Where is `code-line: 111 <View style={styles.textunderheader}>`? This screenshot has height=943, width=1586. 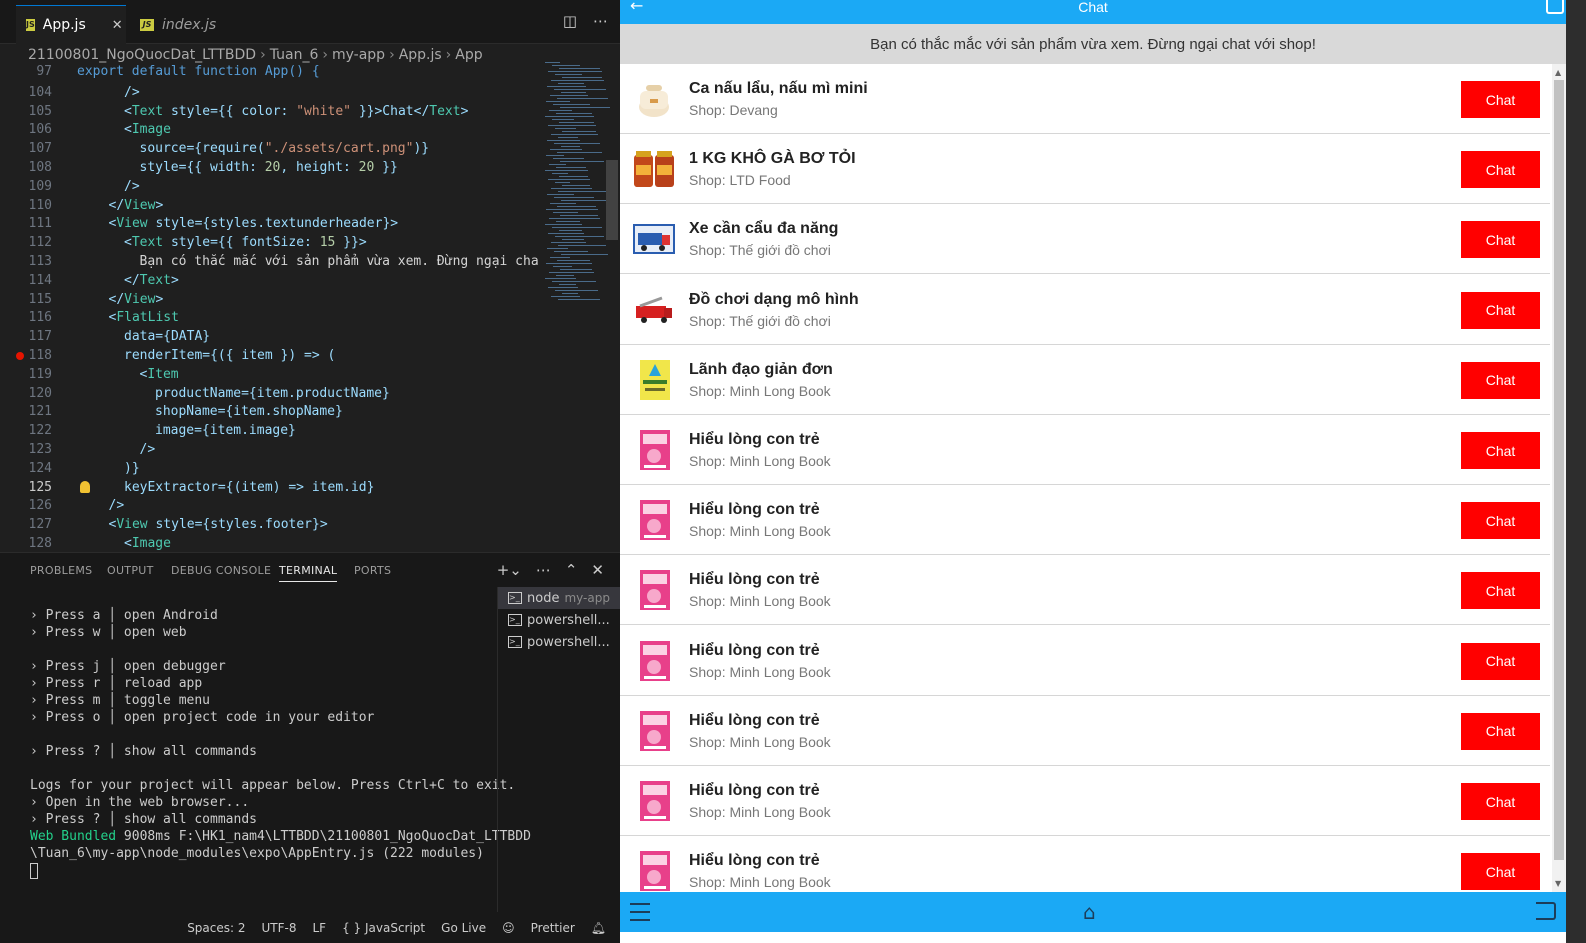
code-line: 111 <View style={styles.textunderheader}> is located at coordinates (270, 223).